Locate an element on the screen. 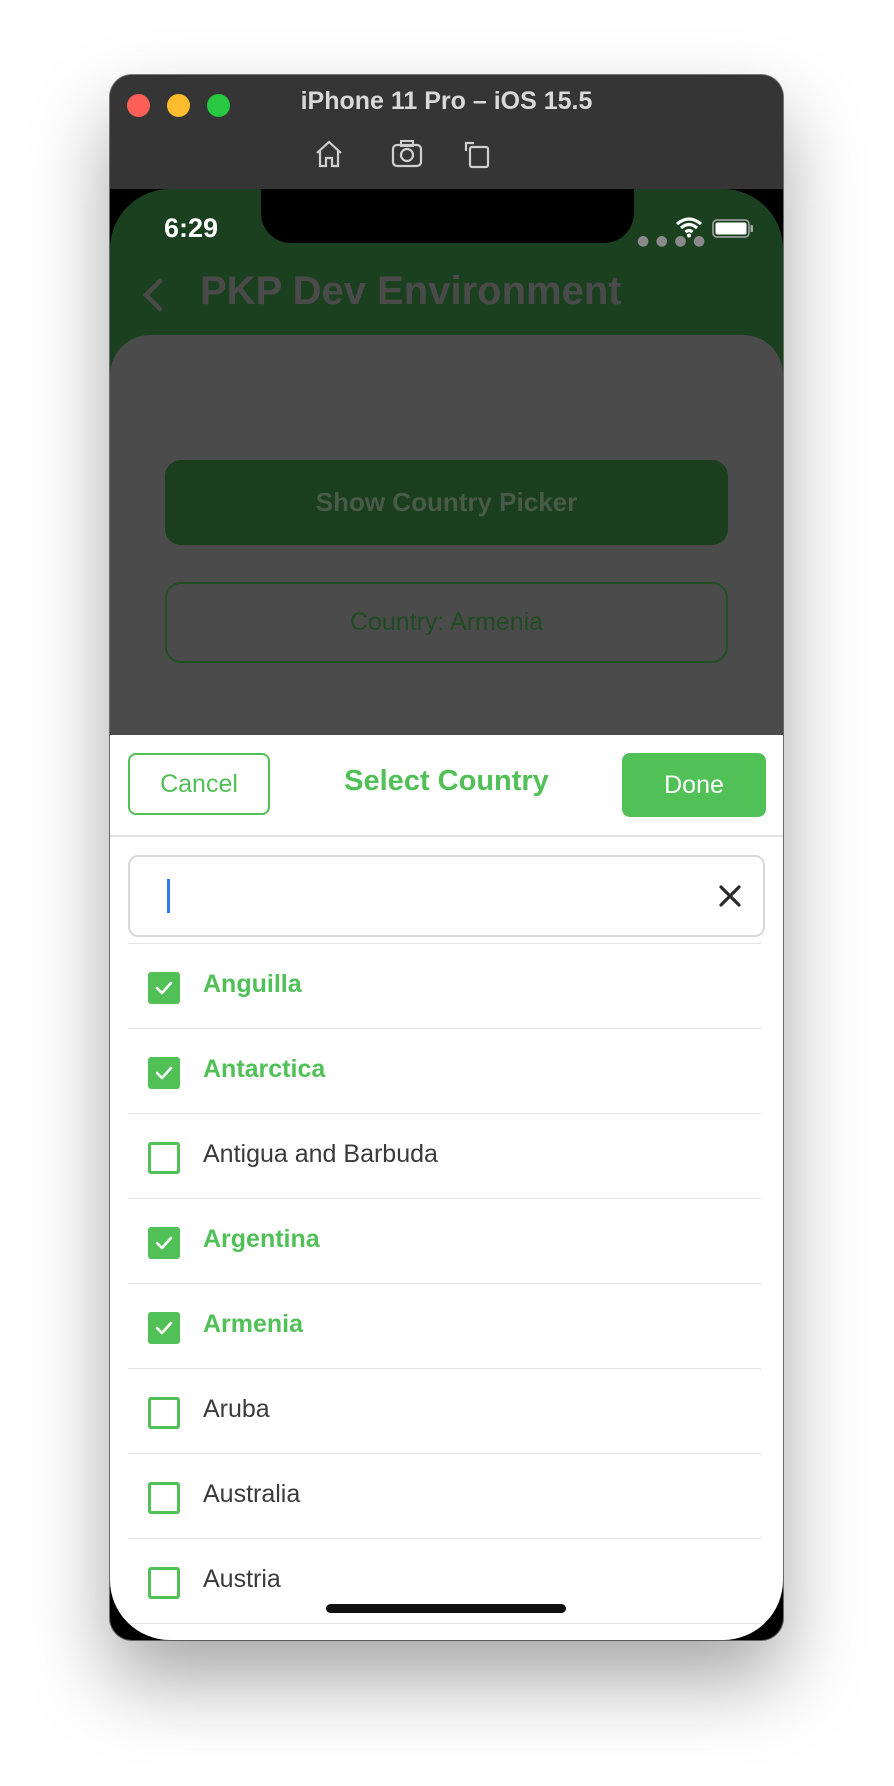 The width and height of the screenshot is (894, 1786). list-item: Argentina is located at coordinates (444, 1240).